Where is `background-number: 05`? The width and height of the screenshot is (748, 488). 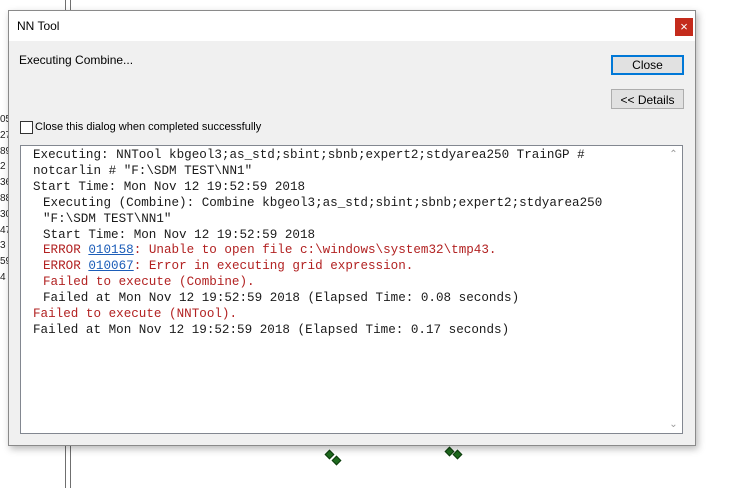 background-number: 05 is located at coordinates (4, 119).